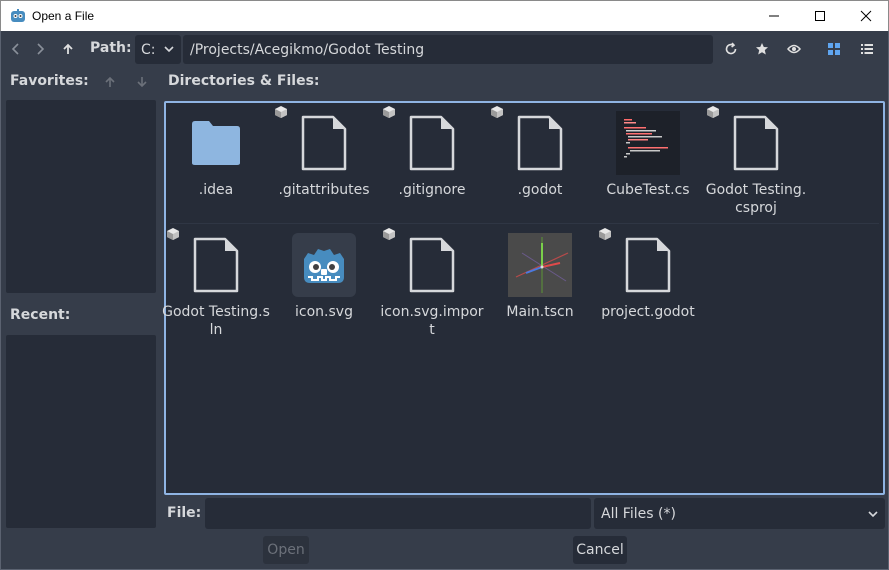 The width and height of the screenshot is (889, 570). Describe the element at coordinates (432, 190) in the screenshot. I see `file-name: .gitignore` at that location.